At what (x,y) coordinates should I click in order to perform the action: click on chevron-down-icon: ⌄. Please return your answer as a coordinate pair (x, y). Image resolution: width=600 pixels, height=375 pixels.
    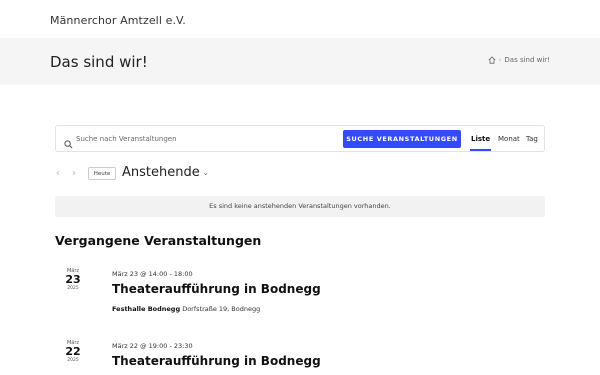
    Looking at the image, I should click on (205, 172).